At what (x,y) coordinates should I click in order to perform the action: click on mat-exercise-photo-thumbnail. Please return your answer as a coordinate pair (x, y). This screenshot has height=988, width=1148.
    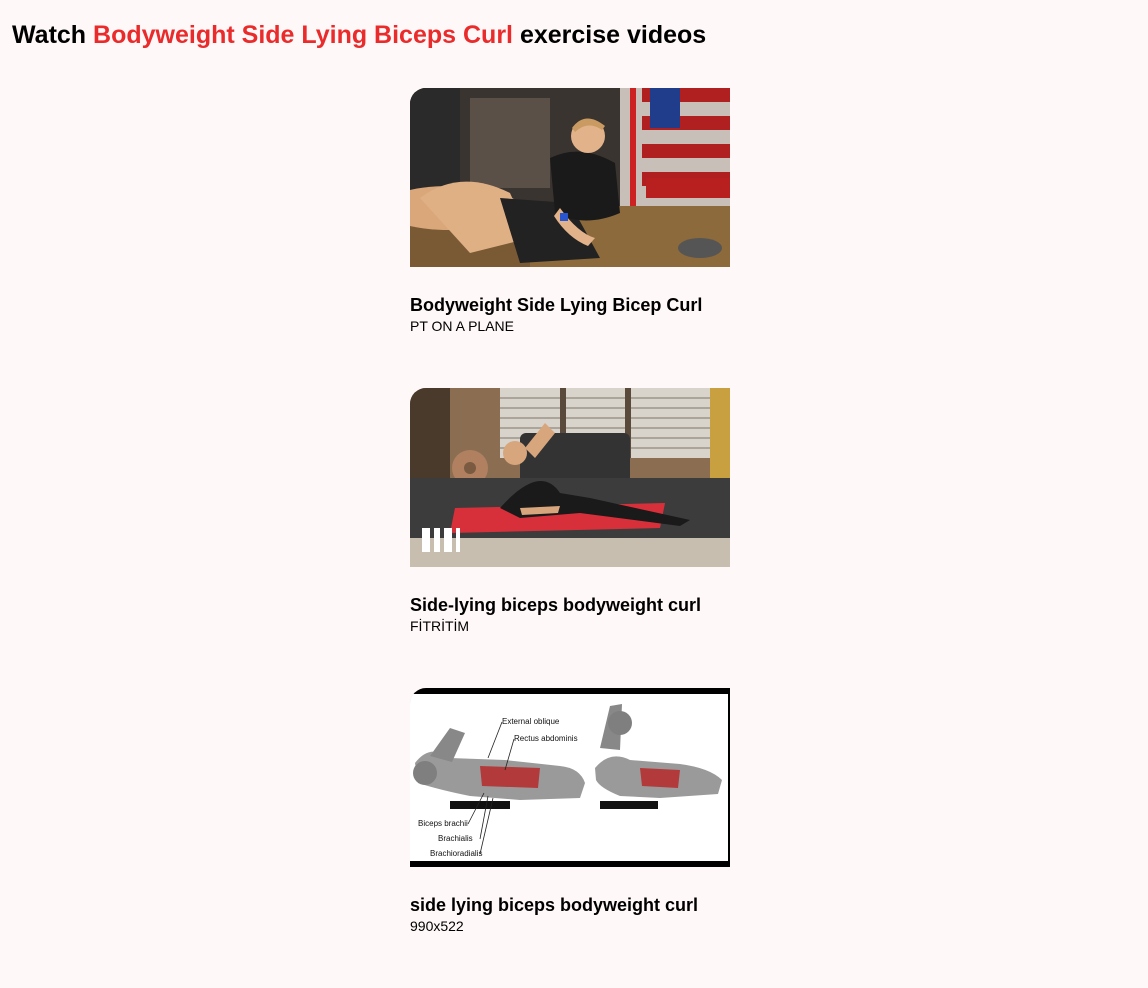
    Looking at the image, I should click on (570, 477).